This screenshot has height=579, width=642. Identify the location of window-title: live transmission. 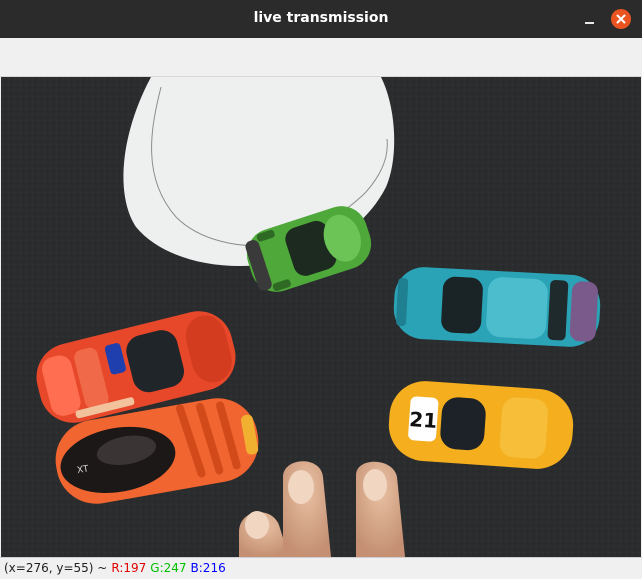
(321, 18).